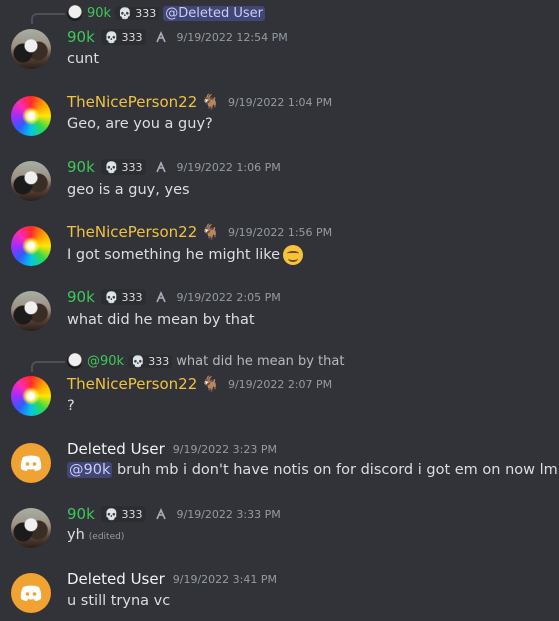  Describe the element at coordinates (119, 601) in the screenshot. I see `message-text: u still tryna vc` at that location.